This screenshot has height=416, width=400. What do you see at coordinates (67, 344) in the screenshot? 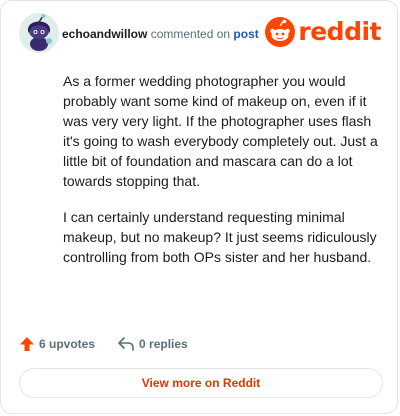
I see `upvotes-count: 6 upvotes` at bounding box center [67, 344].